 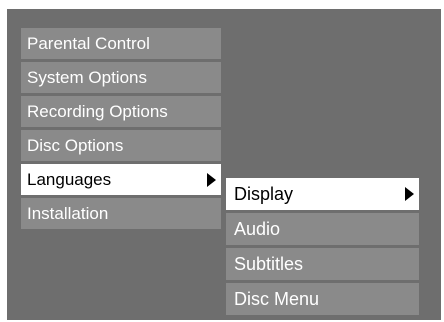 What do you see at coordinates (322, 229) in the screenshot?
I see `submenu-item-audio: Audio` at bounding box center [322, 229].